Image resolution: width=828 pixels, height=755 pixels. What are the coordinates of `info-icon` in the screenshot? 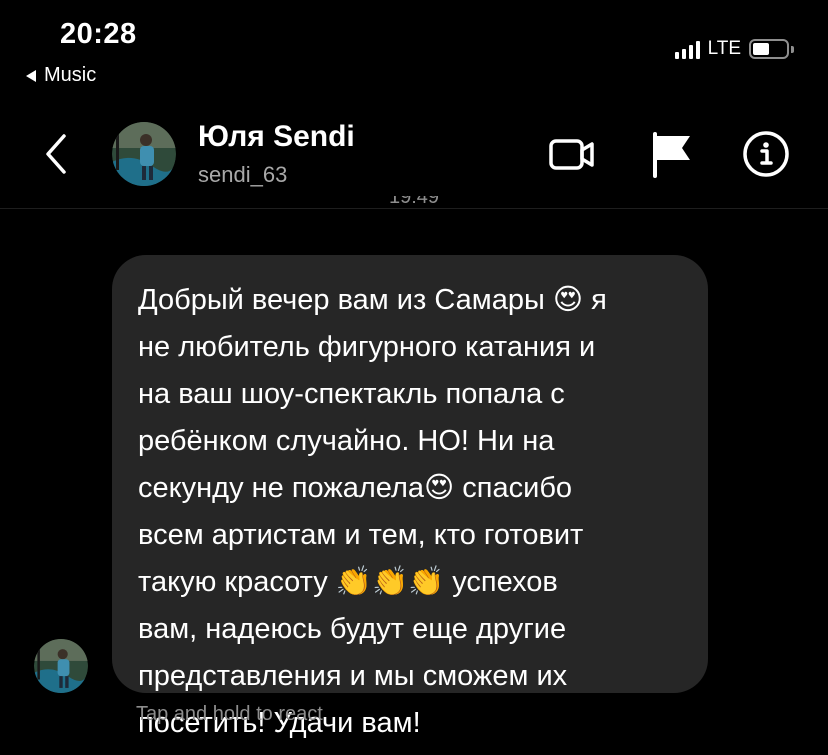 It's located at (766, 154).